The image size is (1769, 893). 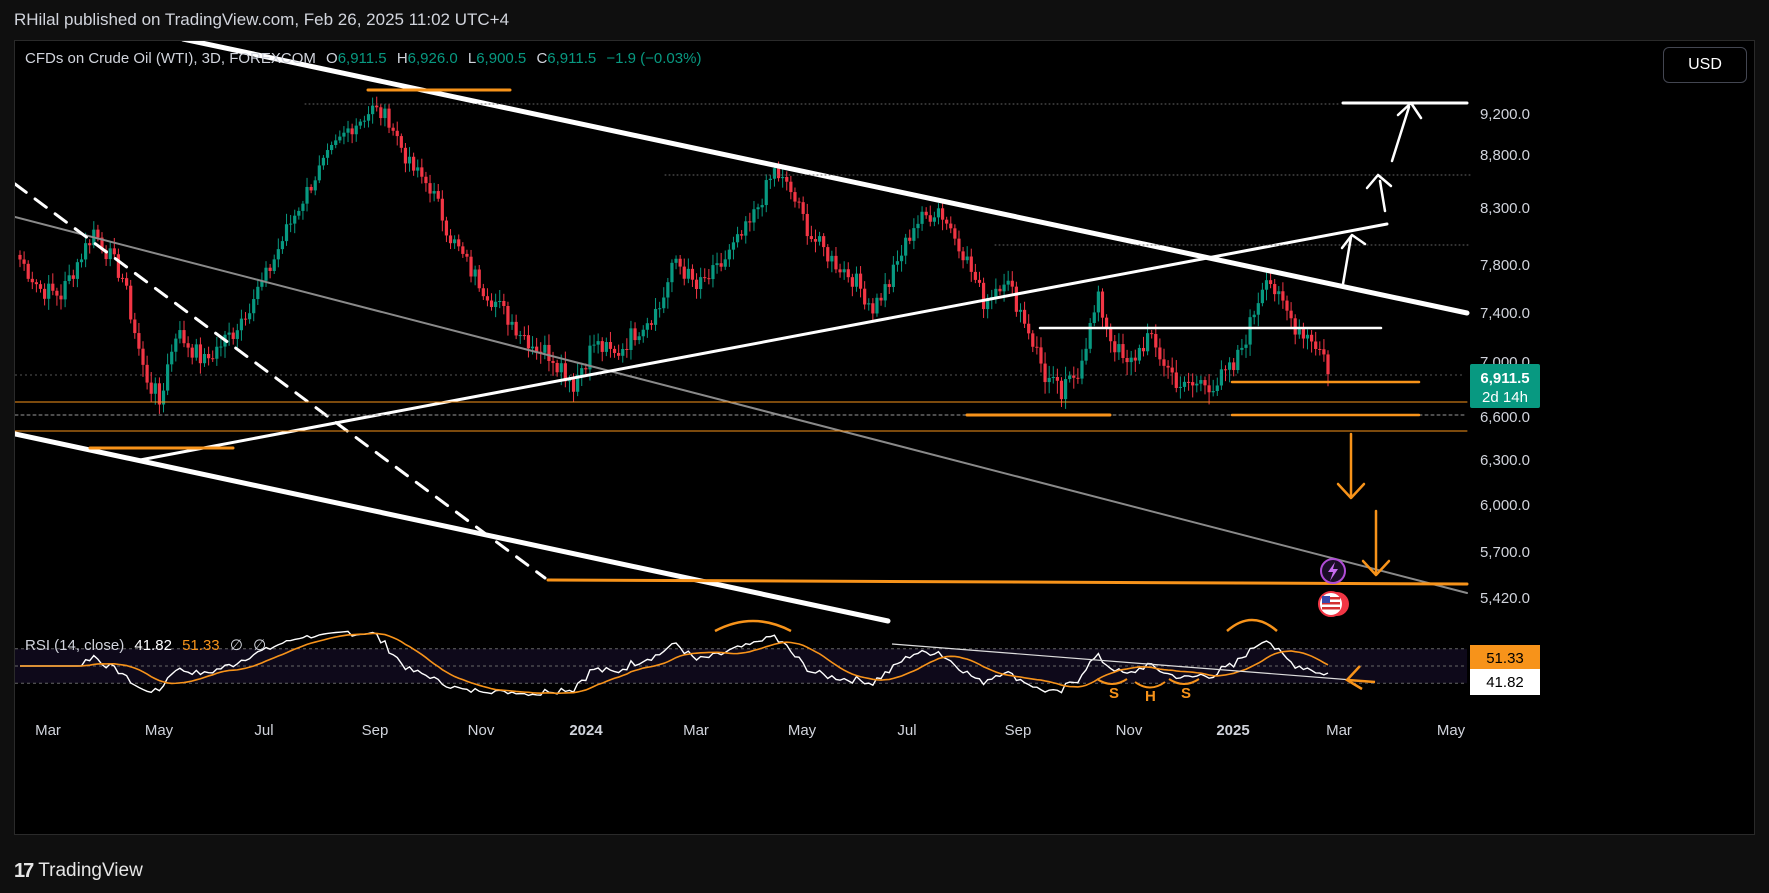 I want to click on lightning-event-icon, so click(x=1333, y=571).